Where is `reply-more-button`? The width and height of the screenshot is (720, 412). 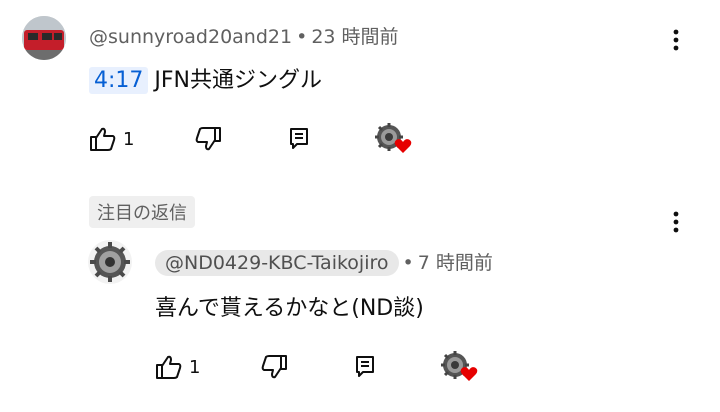
reply-more-button is located at coordinates (676, 222).